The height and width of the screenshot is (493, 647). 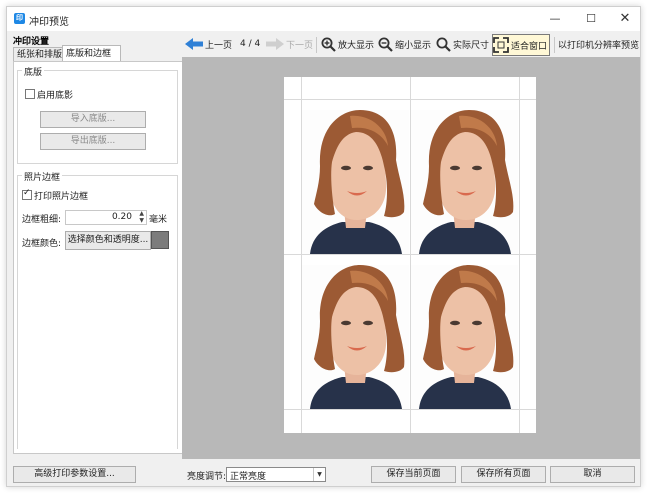 What do you see at coordinates (33, 71) in the screenshot?
I see `underlay-group-title: 底版` at bounding box center [33, 71].